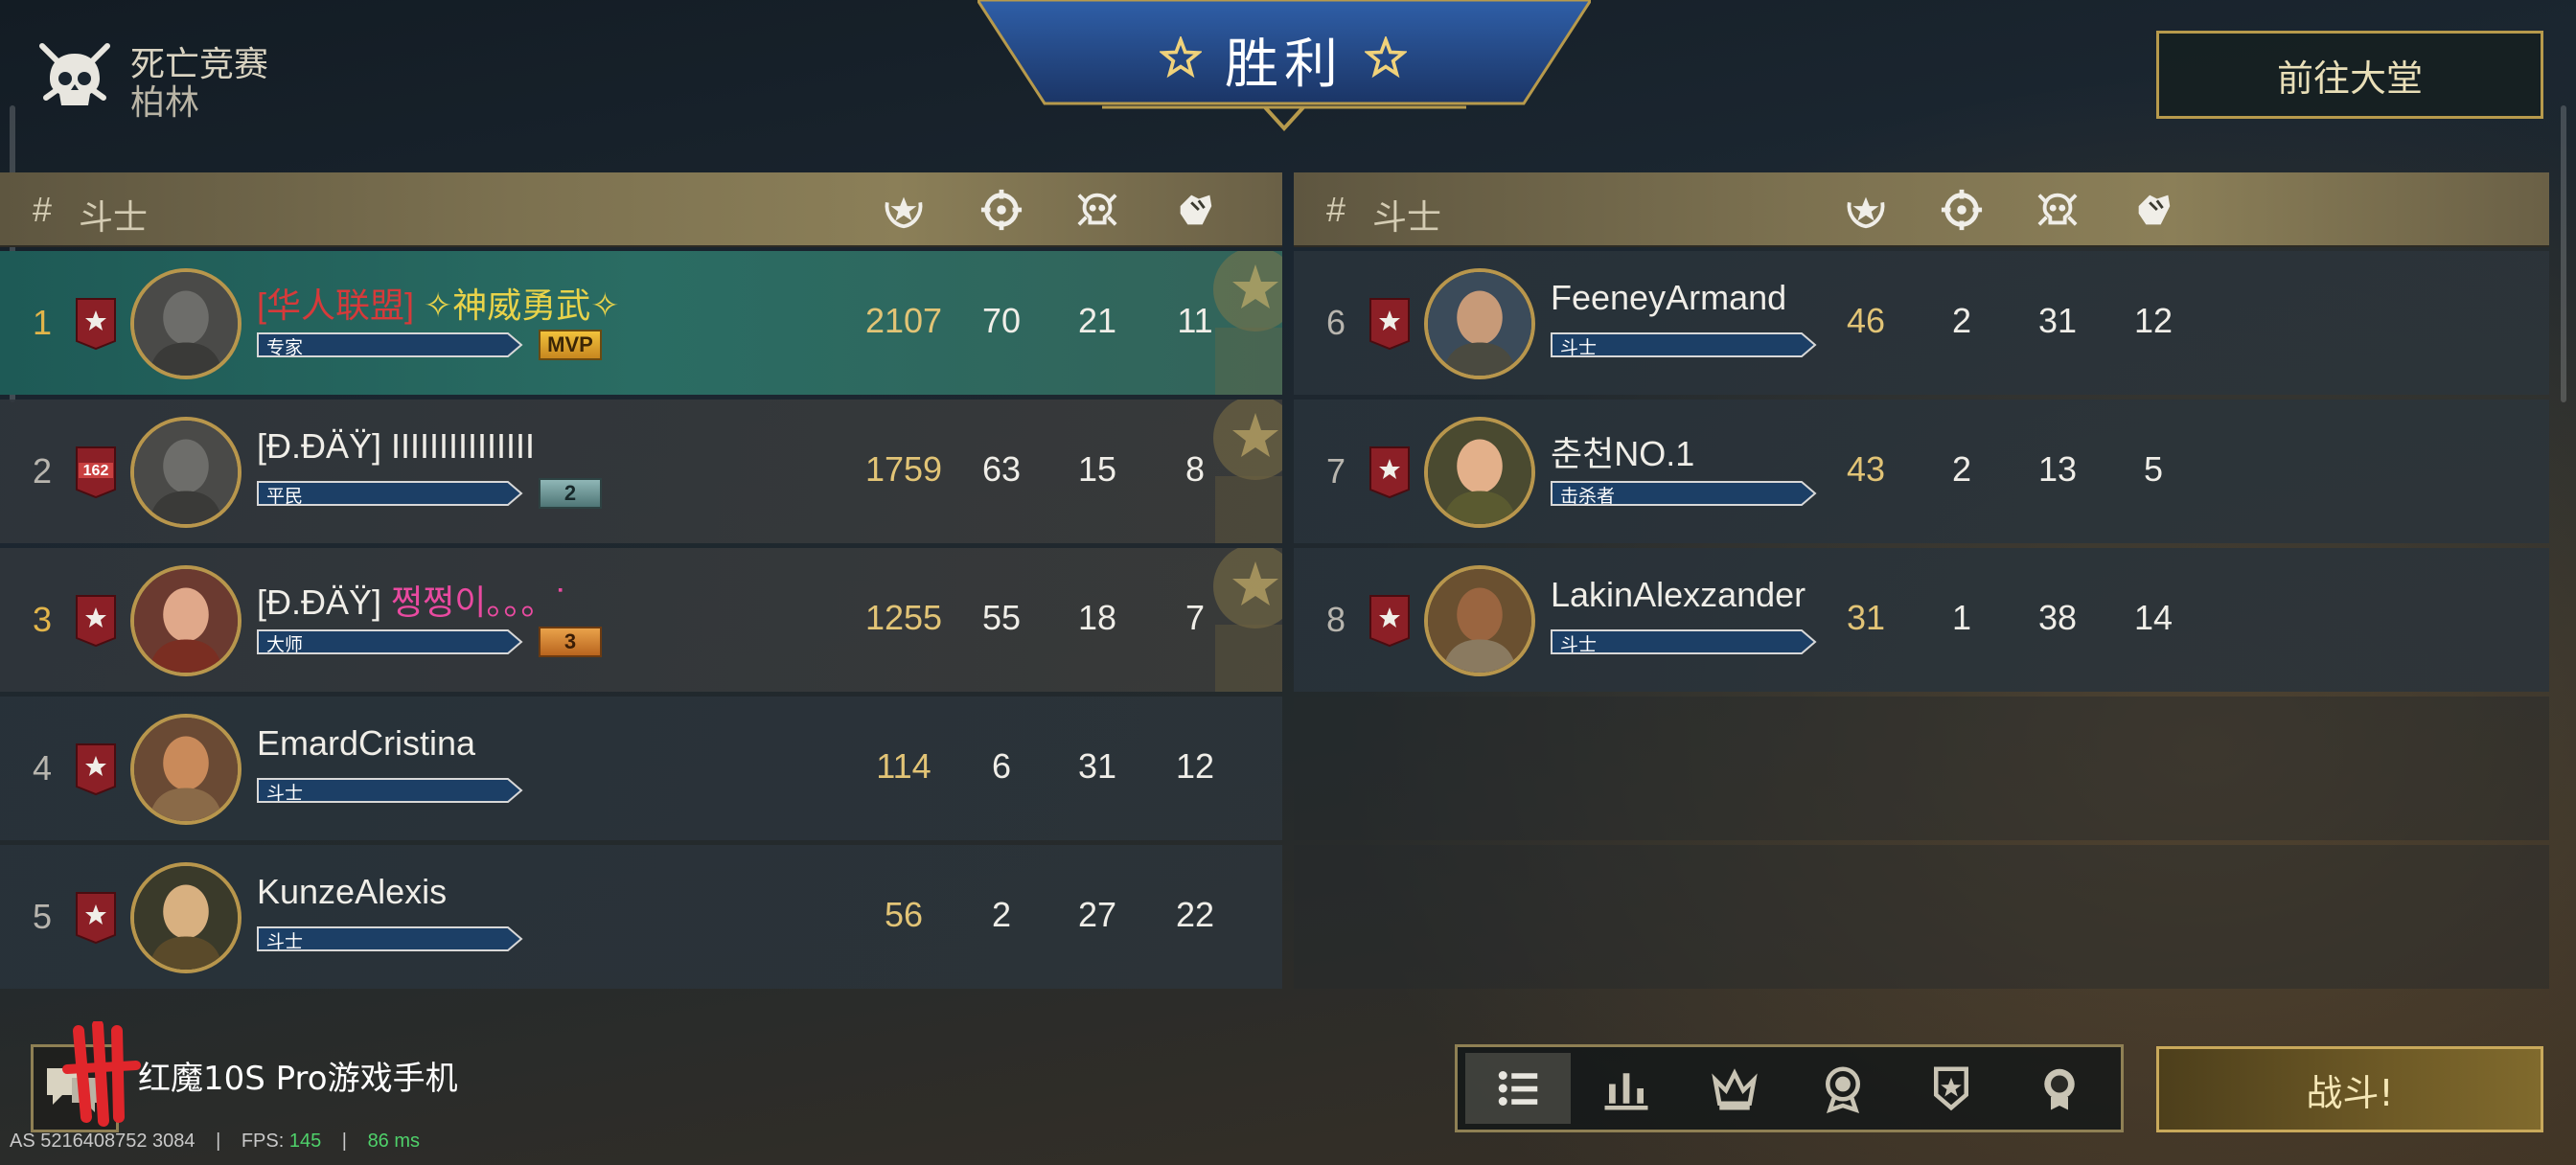 This screenshot has height=1165, width=2576. Describe the element at coordinates (904, 766) in the screenshot. I see `score-value: 114` at that location.